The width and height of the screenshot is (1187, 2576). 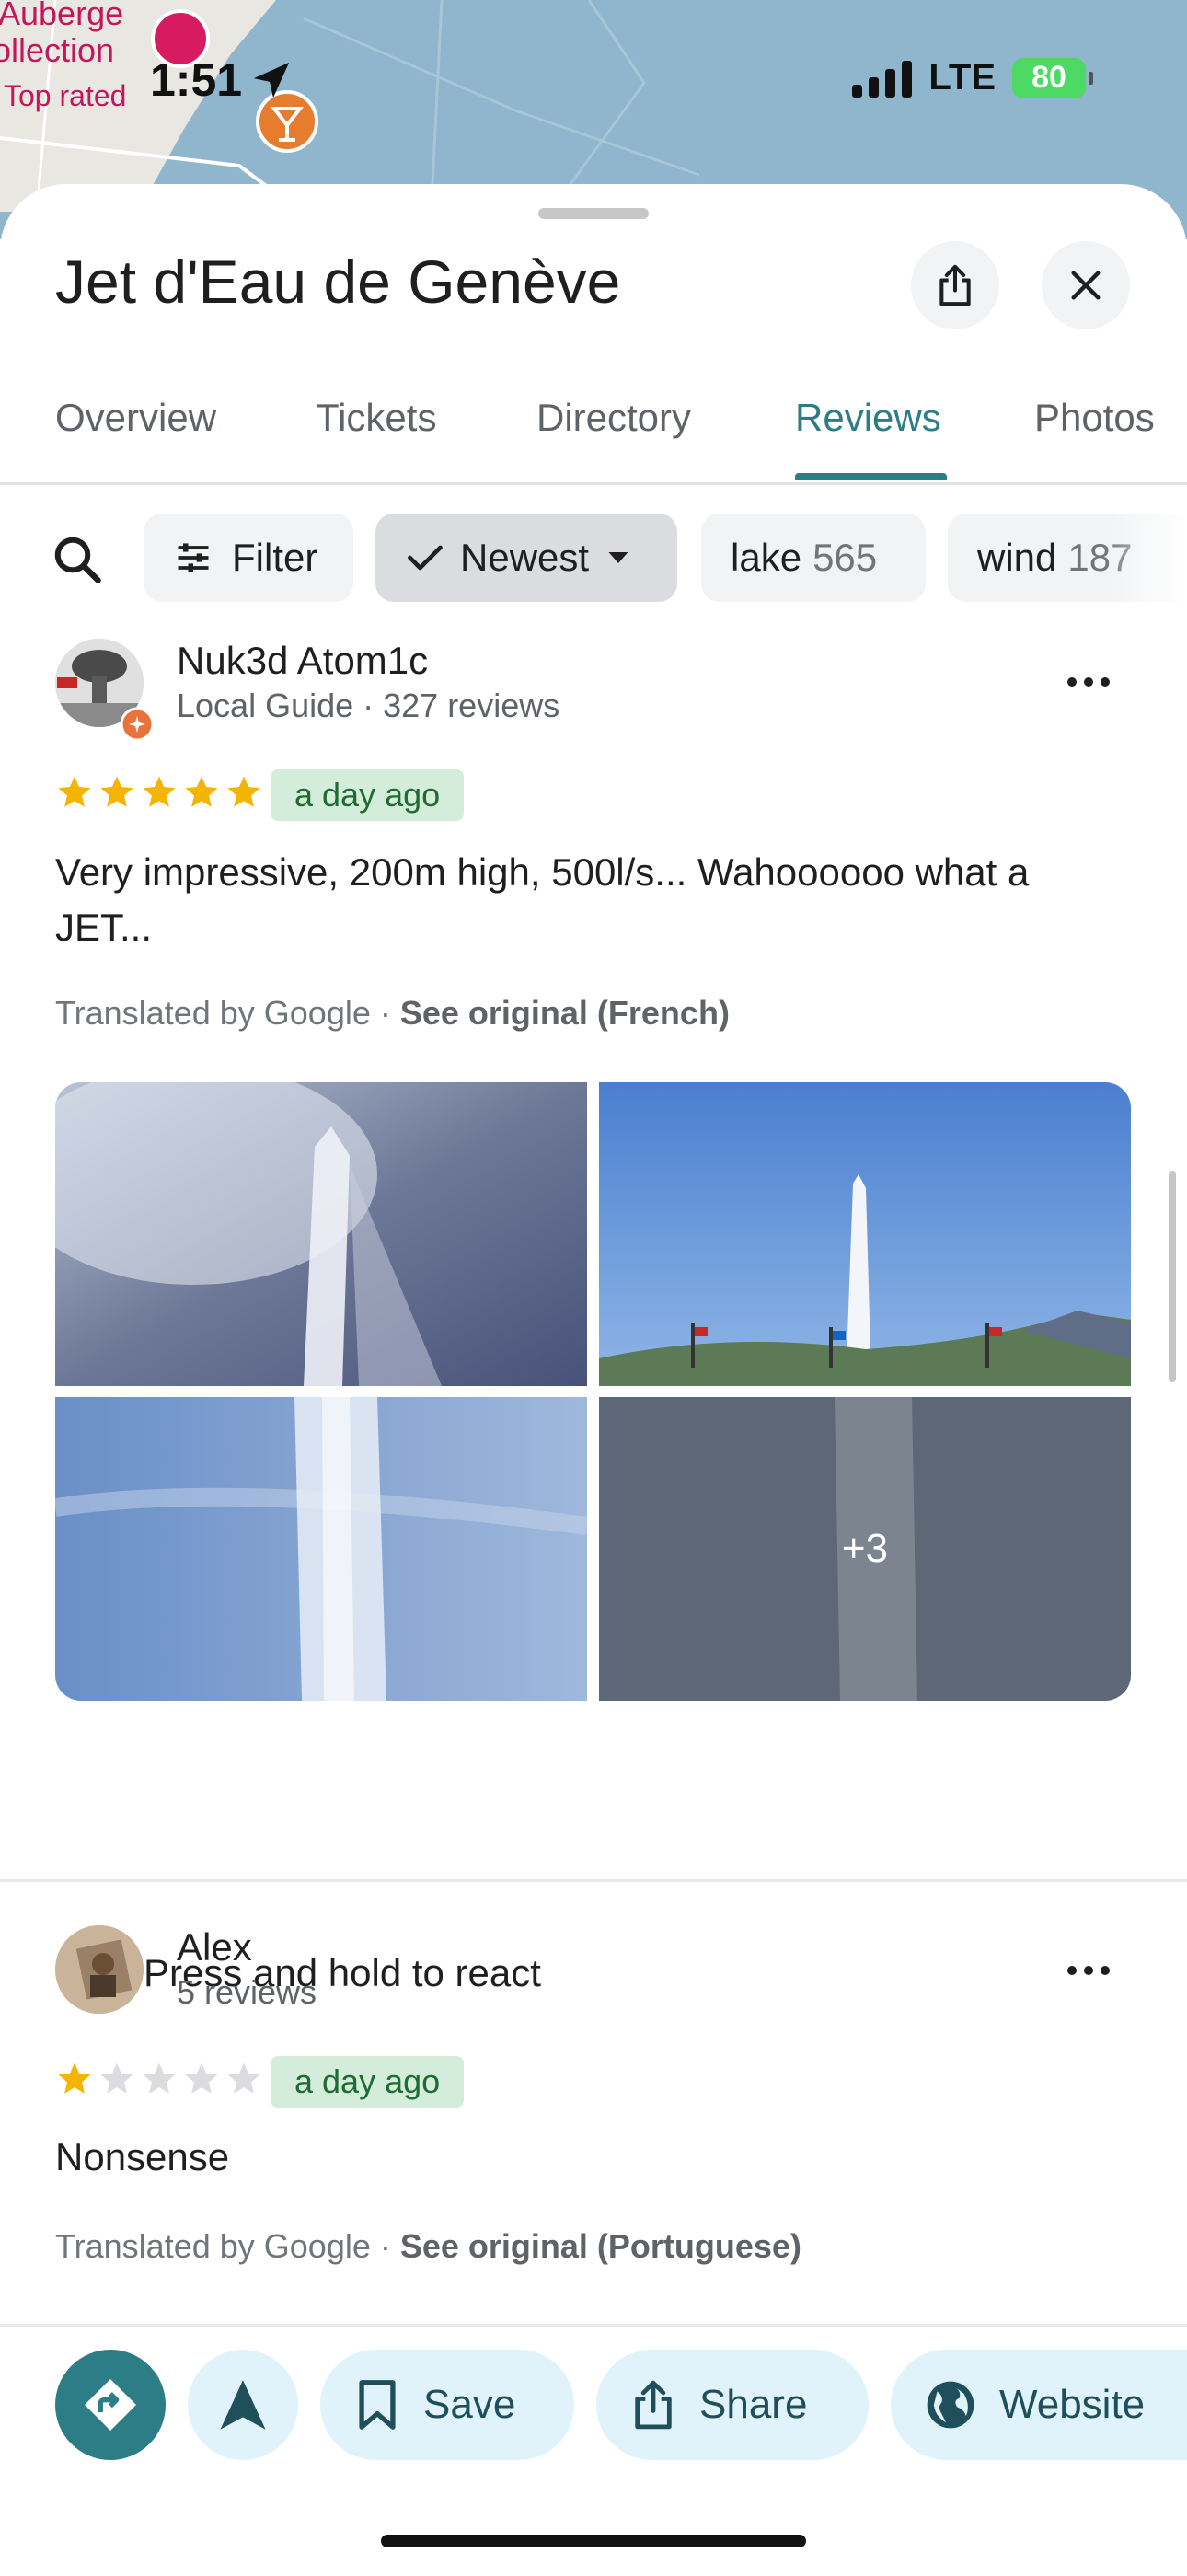 I want to click on topic-chip-label: lake, so click(x=766, y=557).